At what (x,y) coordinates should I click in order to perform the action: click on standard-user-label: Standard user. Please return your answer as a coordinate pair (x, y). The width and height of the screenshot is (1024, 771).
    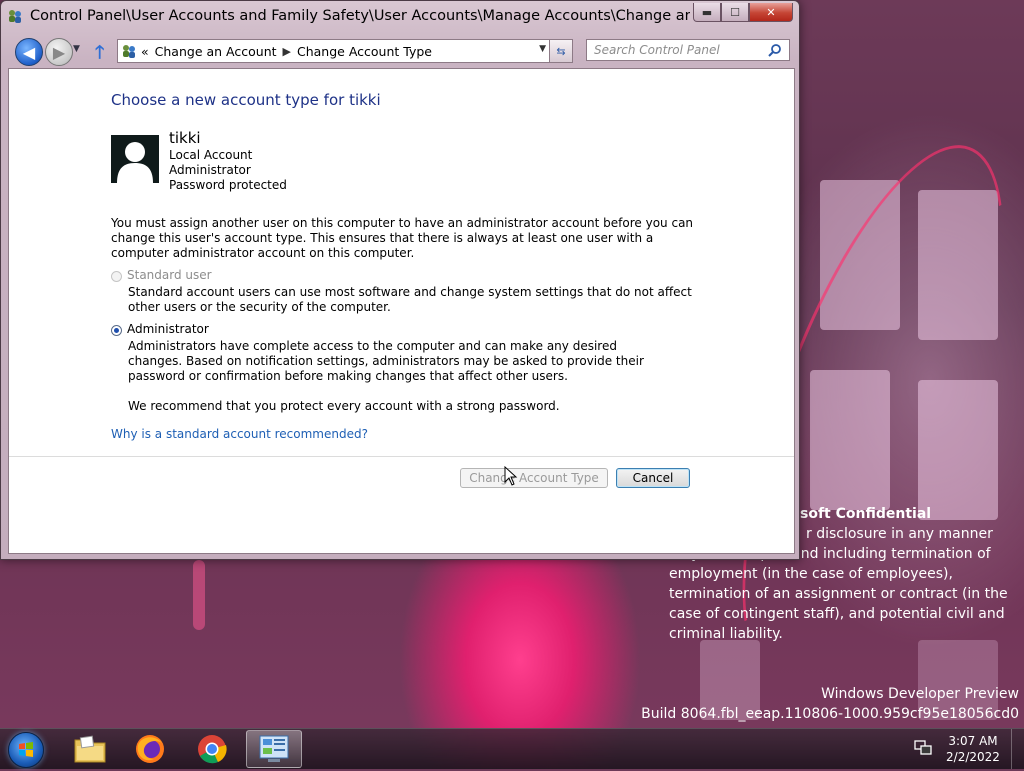
    Looking at the image, I should click on (169, 275).